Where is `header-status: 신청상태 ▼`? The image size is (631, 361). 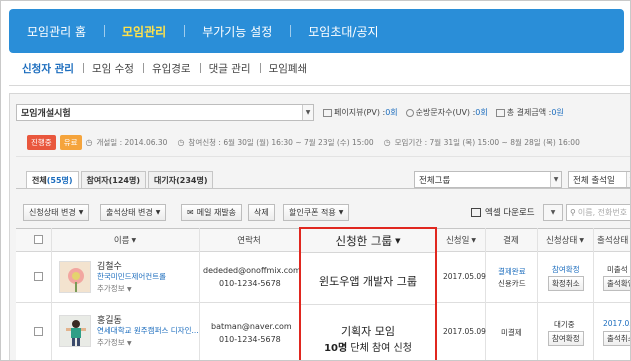
header-status: 신청상태 ▼ is located at coordinates (565, 240).